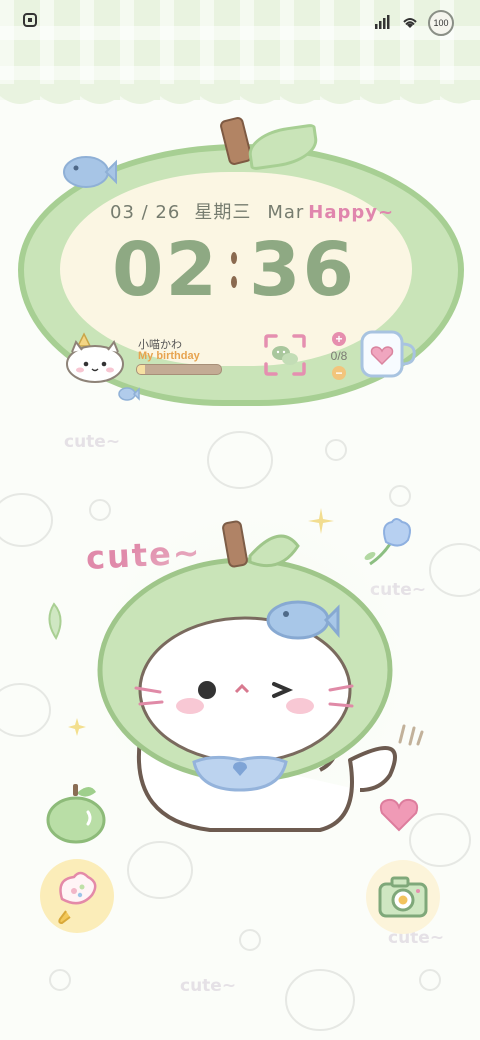  I want to click on increment-button: +, so click(339, 339).